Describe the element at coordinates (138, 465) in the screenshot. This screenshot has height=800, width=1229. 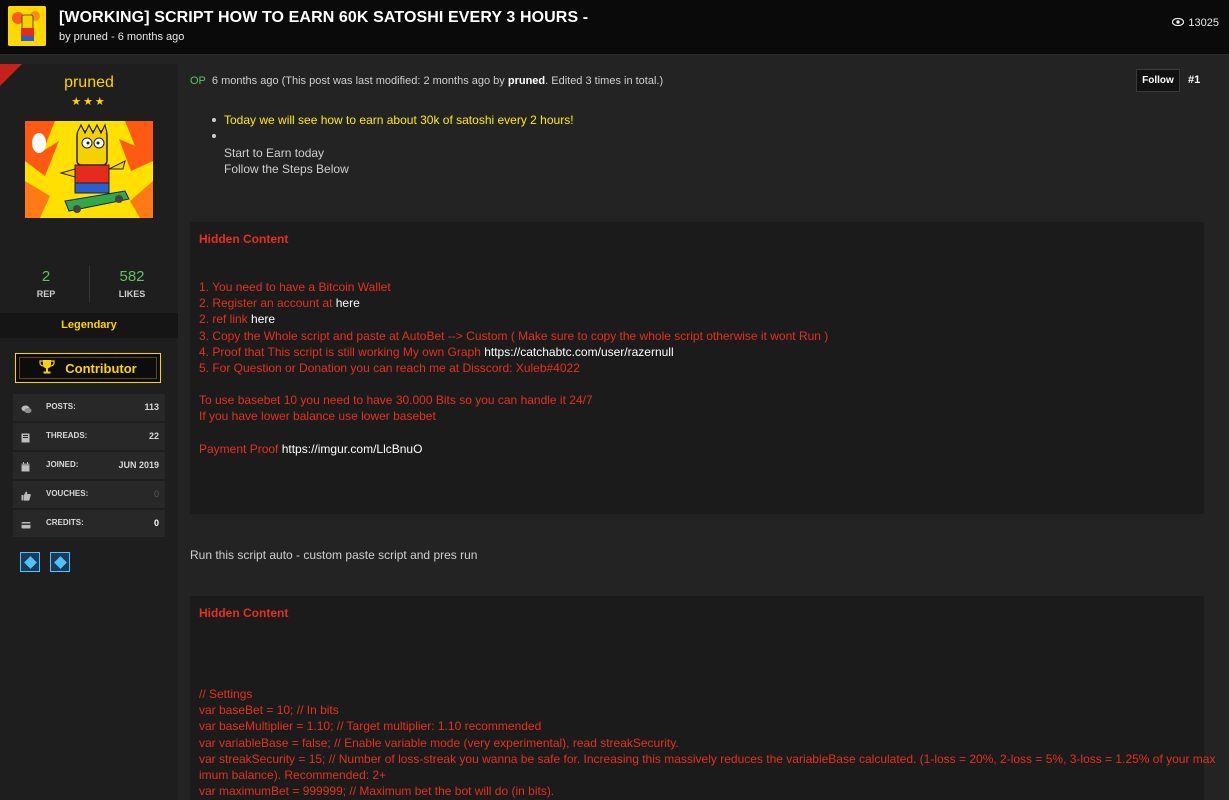
I see `stat-value: JUN 2019` at that location.